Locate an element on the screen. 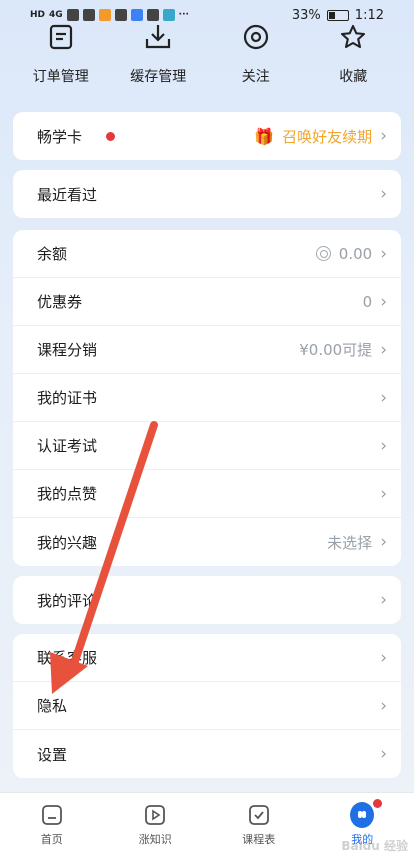 This screenshot has width=414, height=860. service-label: 联系客服 is located at coordinates (67, 658).